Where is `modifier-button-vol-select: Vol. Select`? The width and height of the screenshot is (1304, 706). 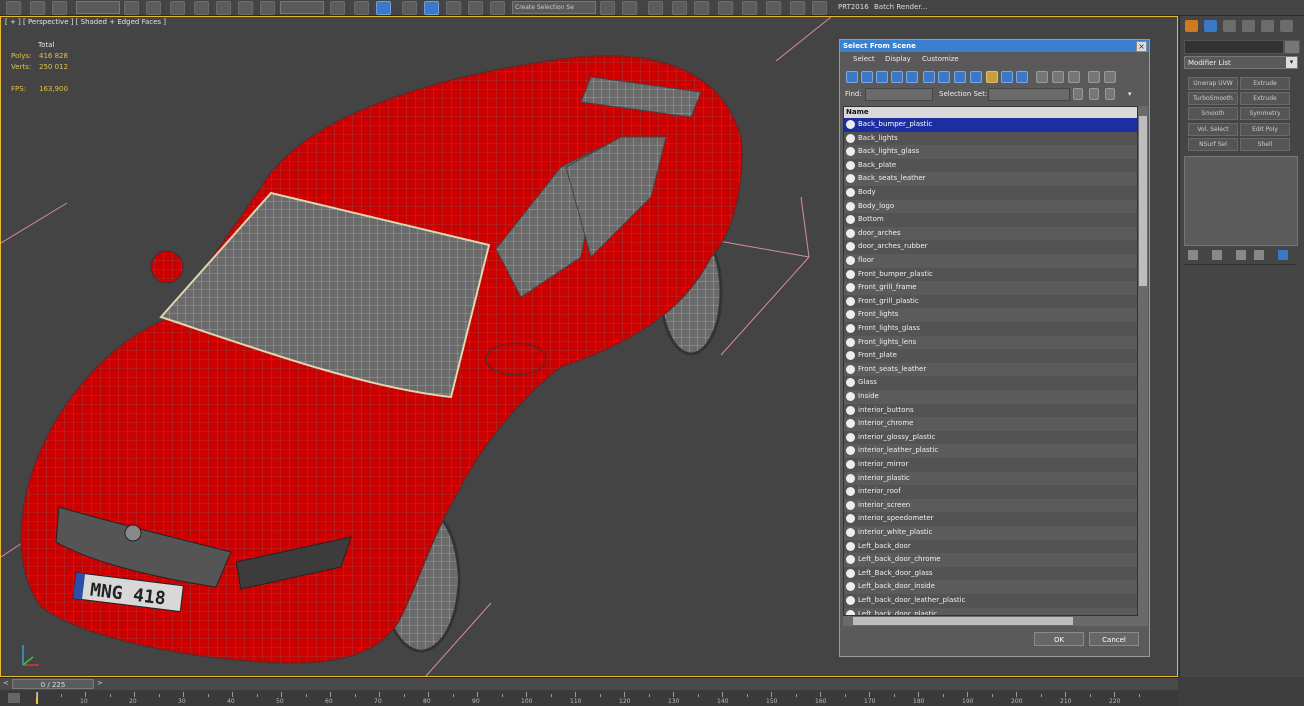 modifier-button-vol-select: Vol. Select is located at coordinates (1213, 129).